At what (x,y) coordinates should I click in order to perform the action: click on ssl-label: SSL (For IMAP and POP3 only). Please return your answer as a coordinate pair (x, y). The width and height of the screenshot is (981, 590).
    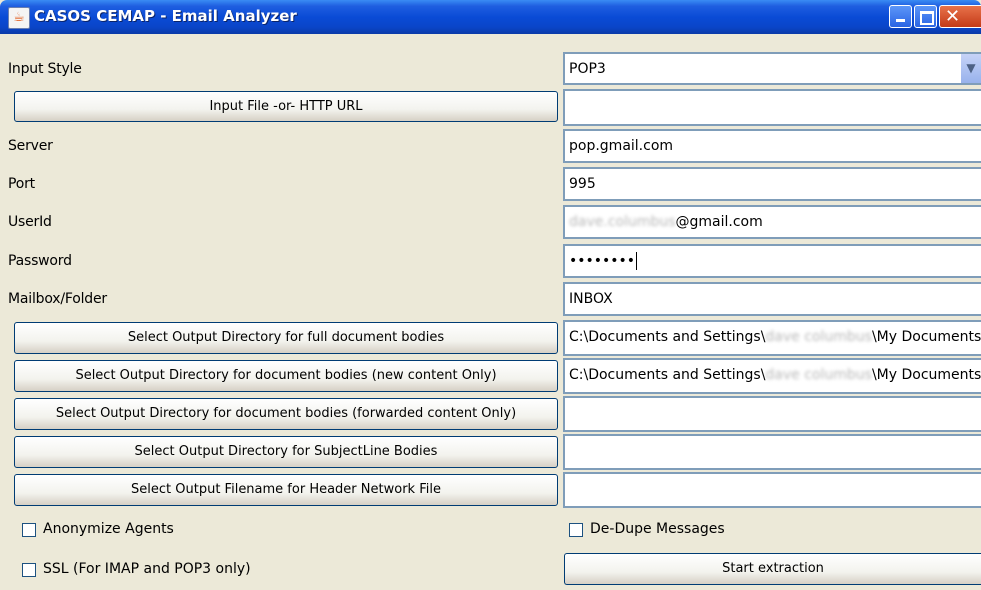
    Looking at the image, I should click on (147, 569).